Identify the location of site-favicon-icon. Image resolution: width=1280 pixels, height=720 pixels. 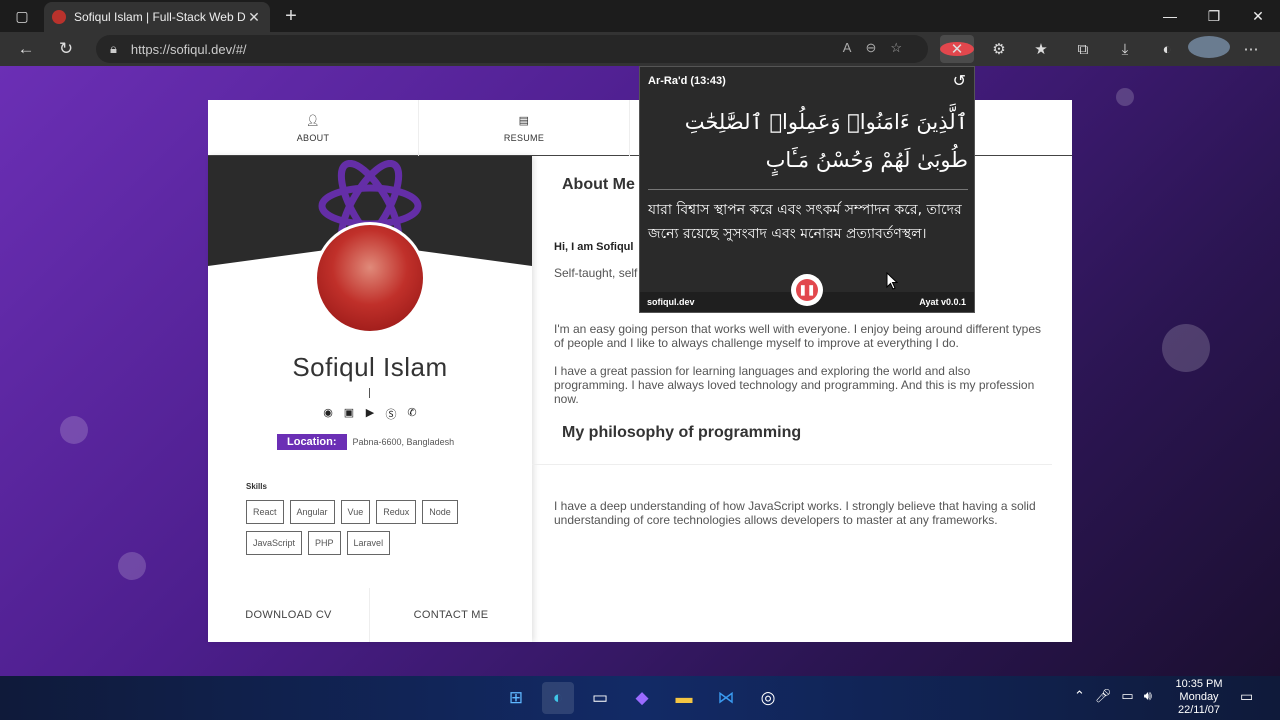
(59, 17).